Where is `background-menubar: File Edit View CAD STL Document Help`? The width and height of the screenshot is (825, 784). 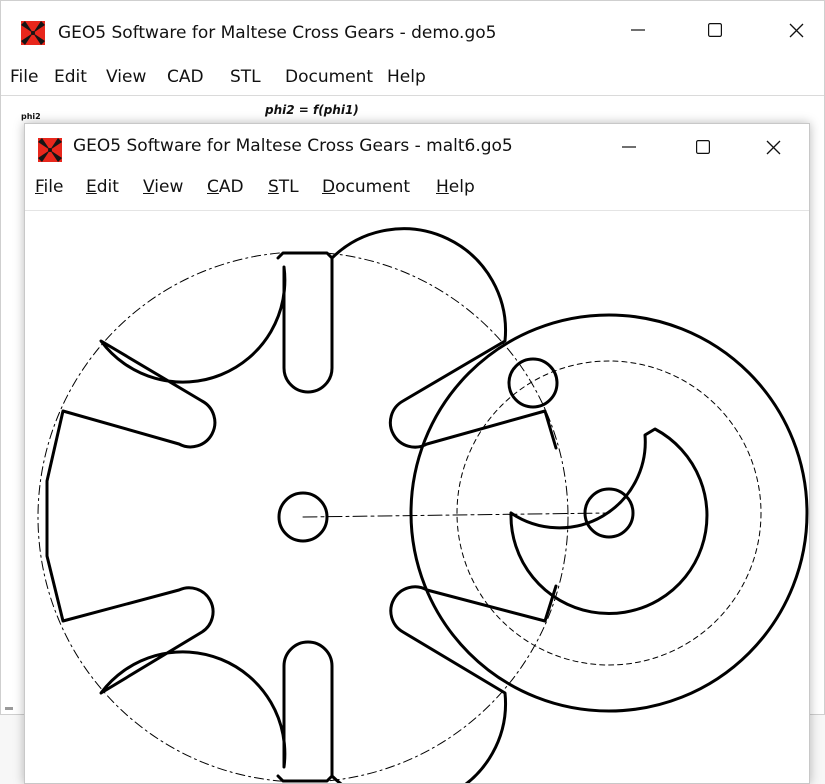
background-menubar: File Edit View CAD STL Document Help is located at coordinates (412, 77).